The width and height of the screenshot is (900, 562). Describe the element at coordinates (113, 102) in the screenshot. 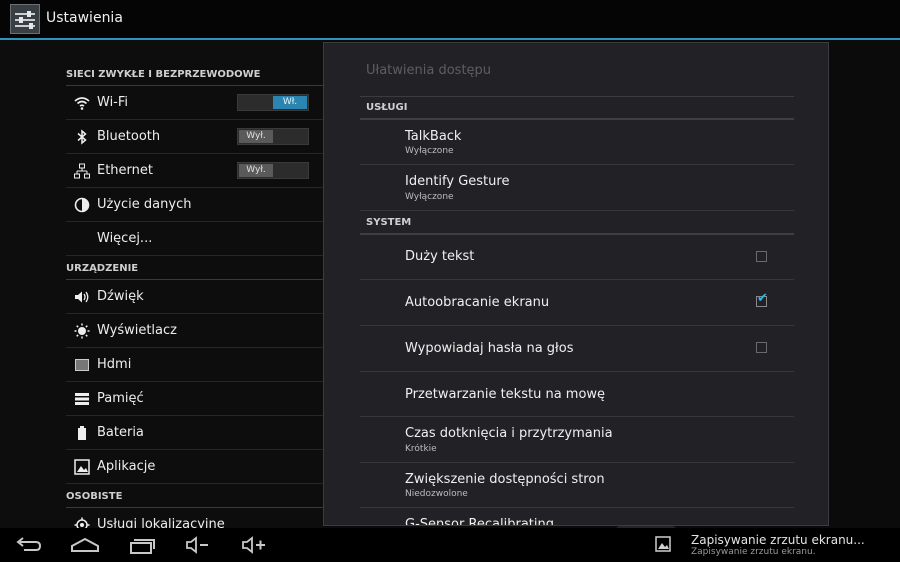

I see `sidebar-item-label: Wi-Fi` at that location.